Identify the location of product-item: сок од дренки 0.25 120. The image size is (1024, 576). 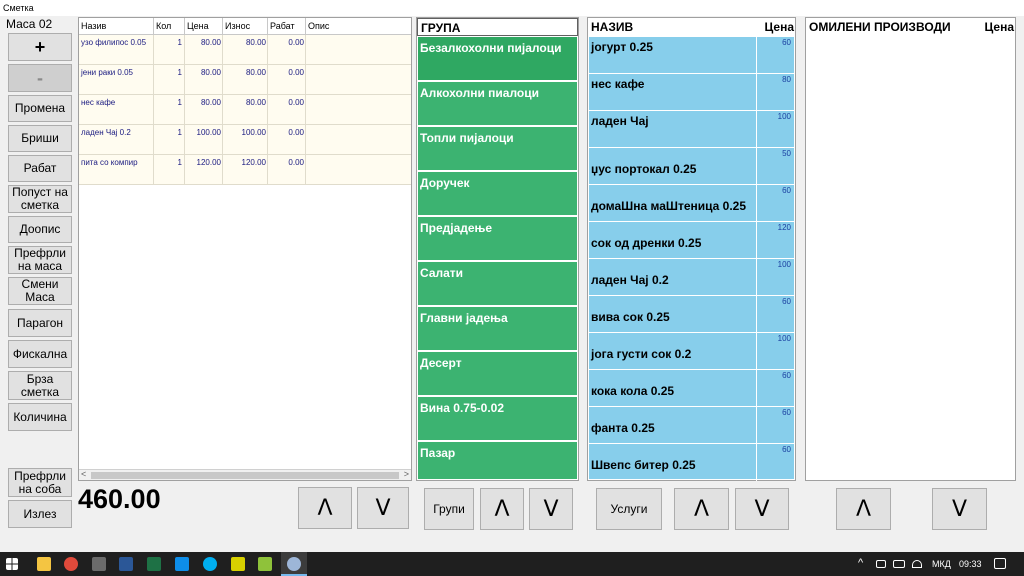
(691, 240).